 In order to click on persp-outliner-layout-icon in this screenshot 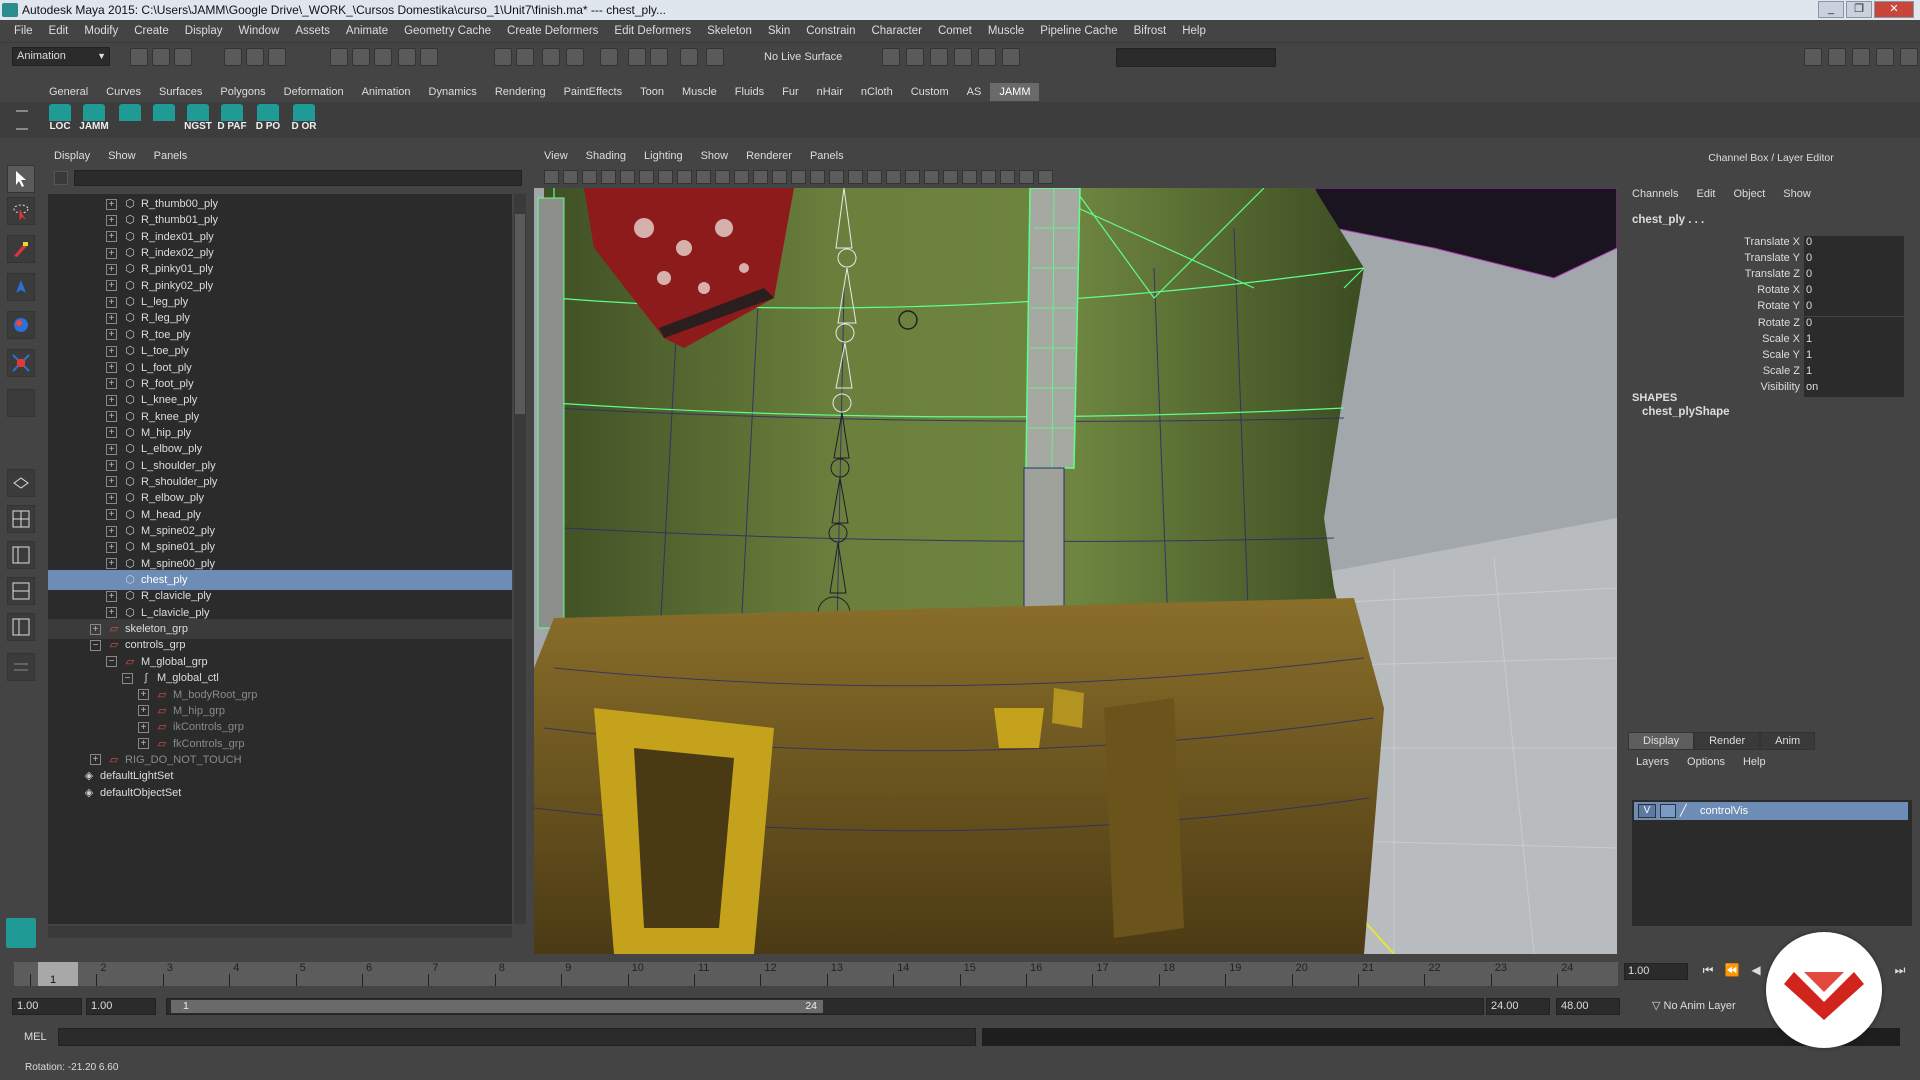, I will do `click(21, 627)`.